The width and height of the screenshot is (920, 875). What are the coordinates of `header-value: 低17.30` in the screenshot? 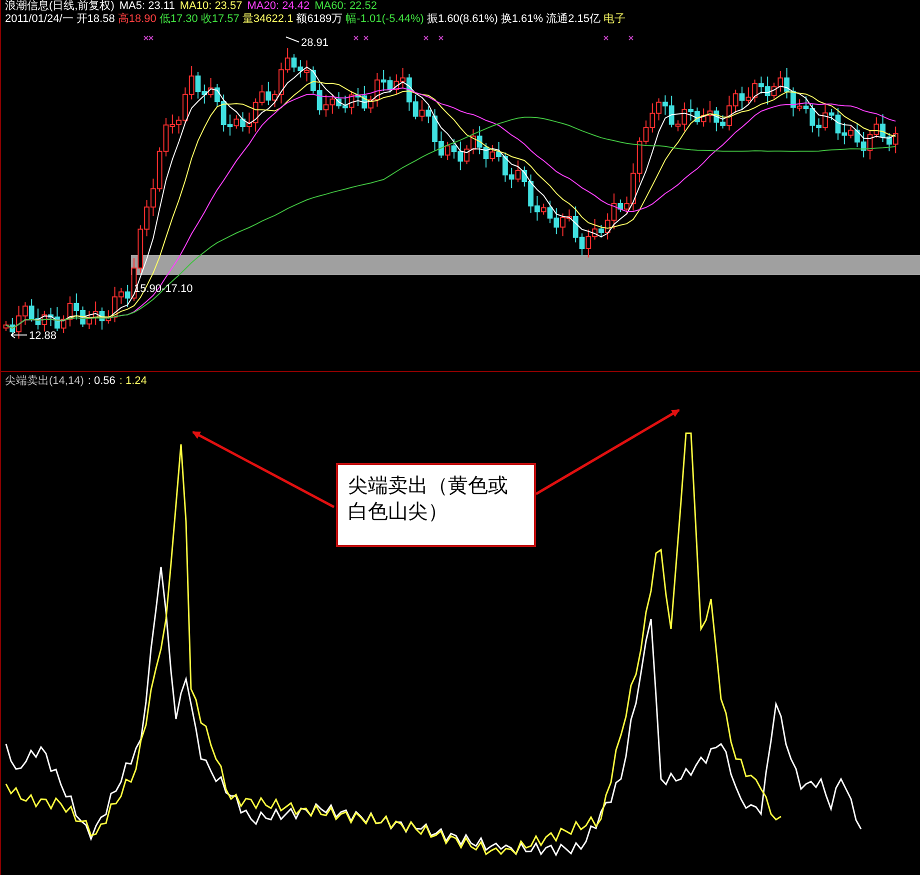 It's located at (178, 19).